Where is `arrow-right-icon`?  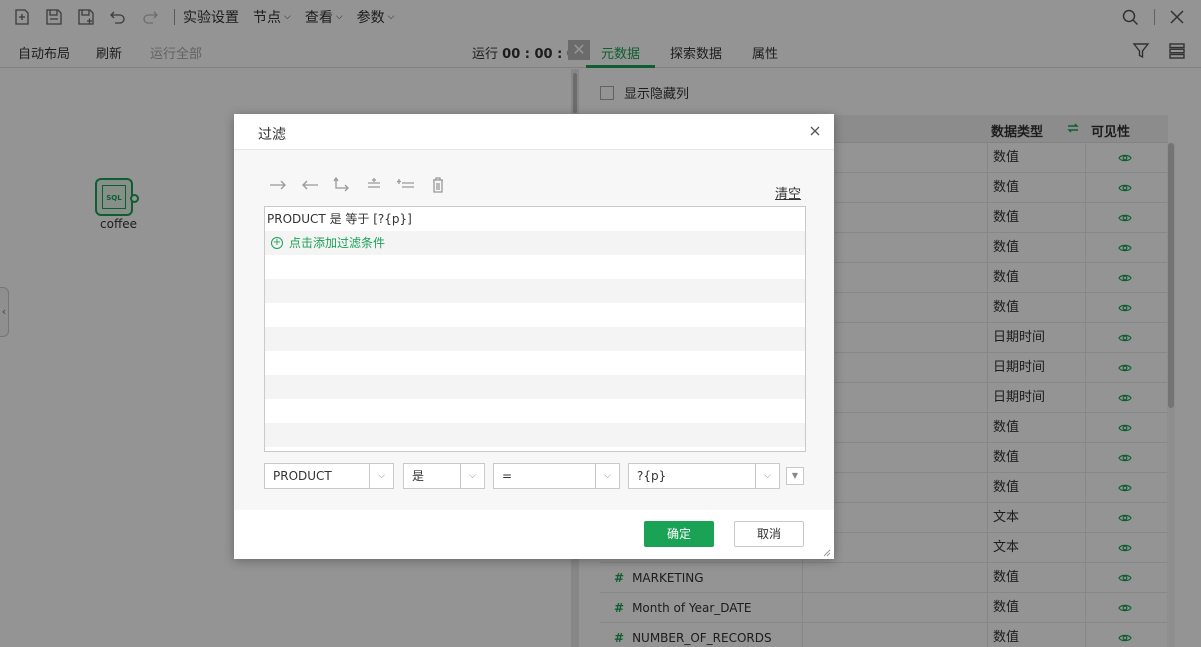 arrow-right-icon is located at coordinates (278, 185).